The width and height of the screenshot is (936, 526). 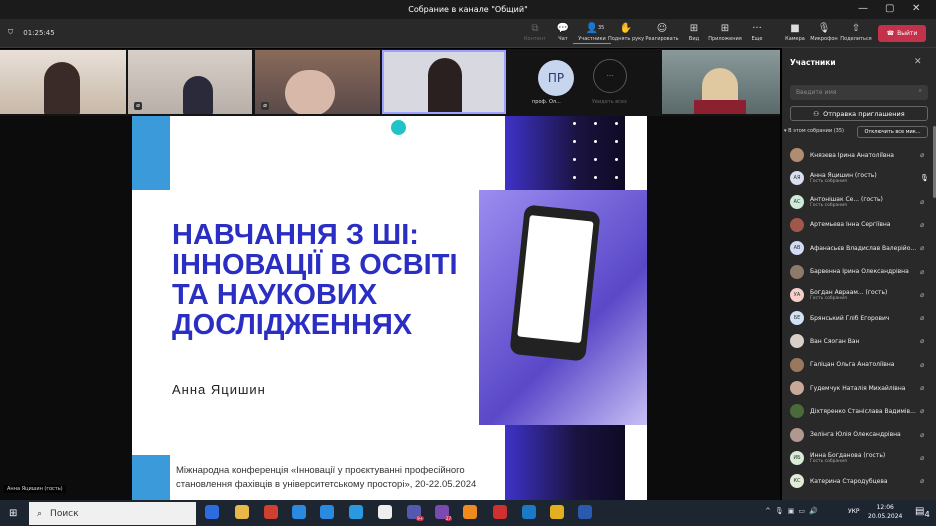 What do you see at coordinates (855, 435) in the screenshot?
I see `participant-name: Зелінга Юлія Олександрівна` at bounding box center [855, 435].